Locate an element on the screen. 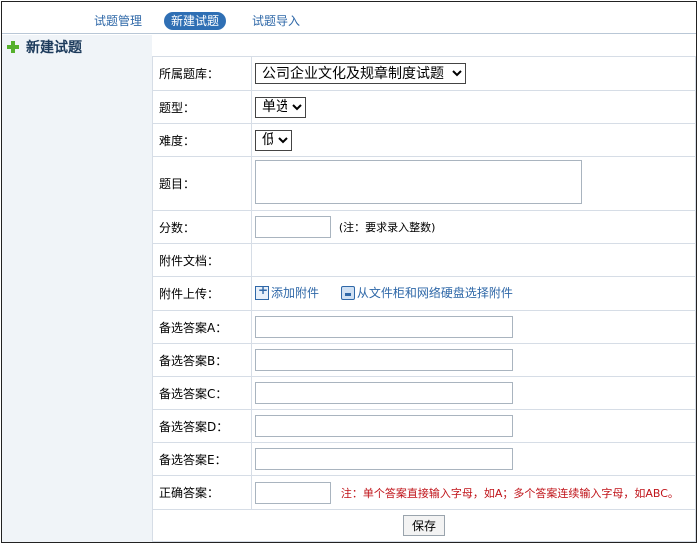  row-option-a: 备选答案A： is located at coordinates (424, 327).